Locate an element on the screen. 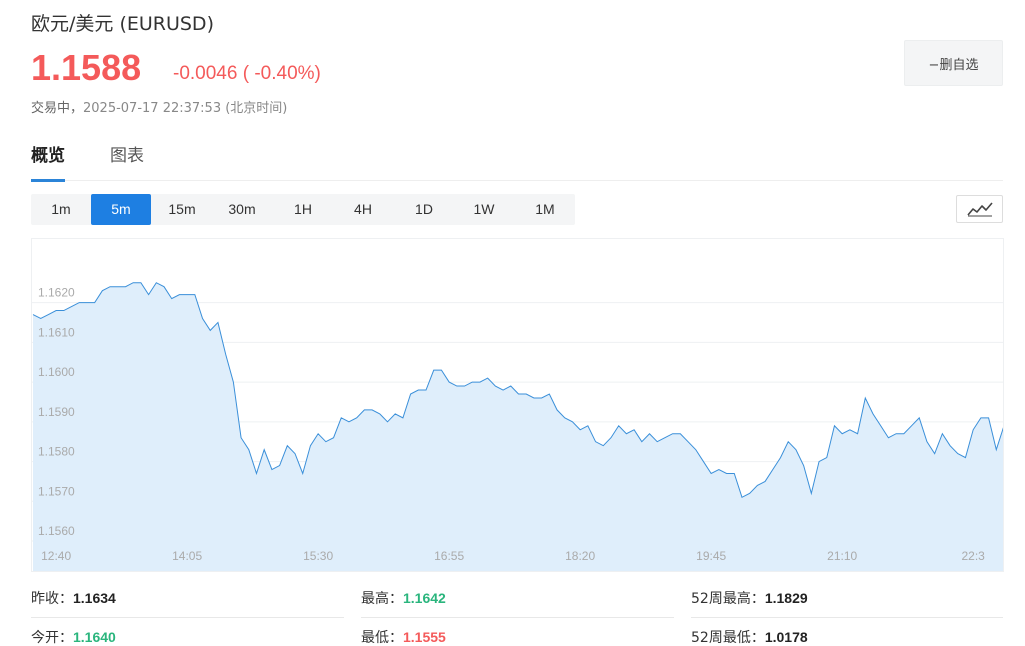  y-tick-label: 1.1580 is located at coordinates (56, 452).